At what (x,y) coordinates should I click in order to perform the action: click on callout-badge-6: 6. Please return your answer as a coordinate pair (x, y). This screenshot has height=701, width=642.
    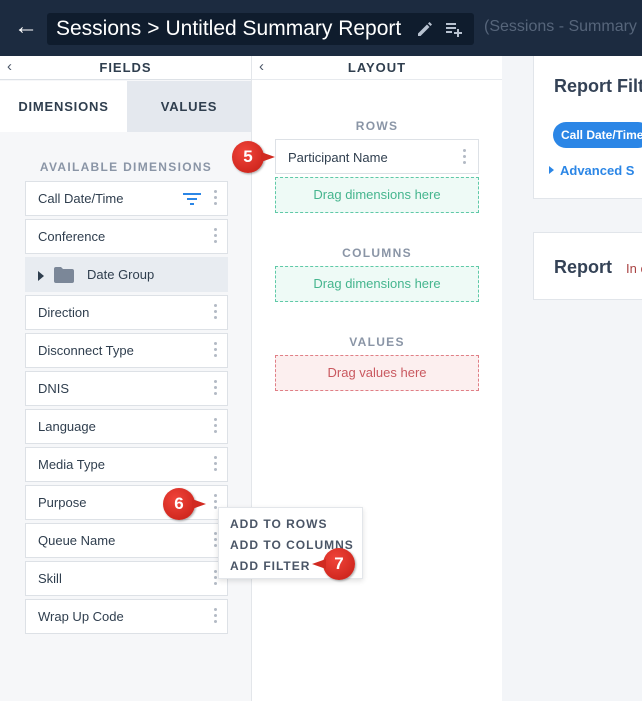
    Looking at the image, I should click on (184, 504).